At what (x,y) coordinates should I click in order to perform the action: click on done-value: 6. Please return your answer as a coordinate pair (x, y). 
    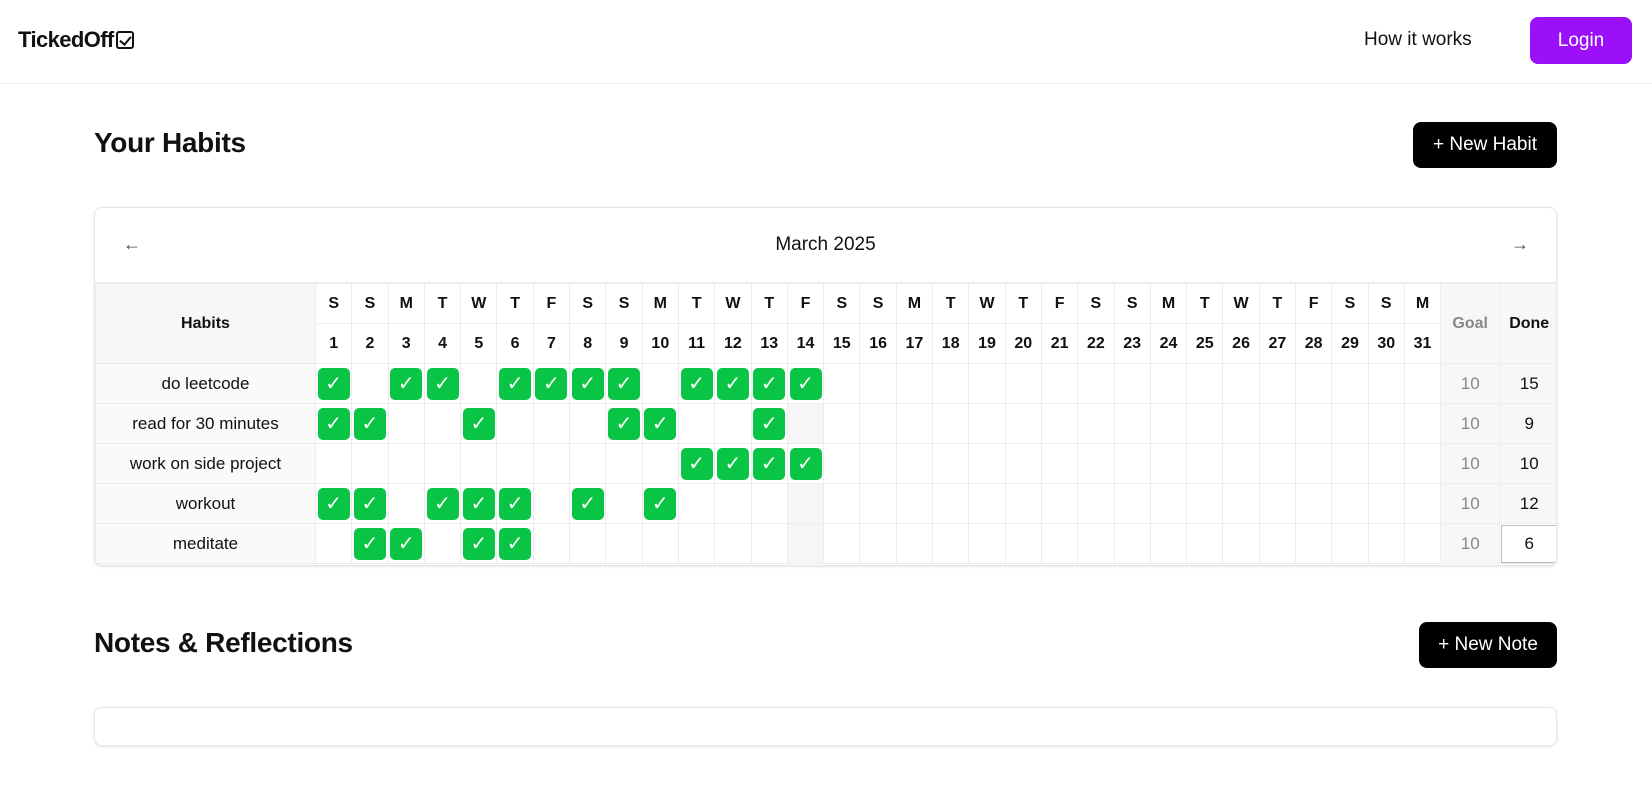
    Looking at the image, I should click on (1527, 543).